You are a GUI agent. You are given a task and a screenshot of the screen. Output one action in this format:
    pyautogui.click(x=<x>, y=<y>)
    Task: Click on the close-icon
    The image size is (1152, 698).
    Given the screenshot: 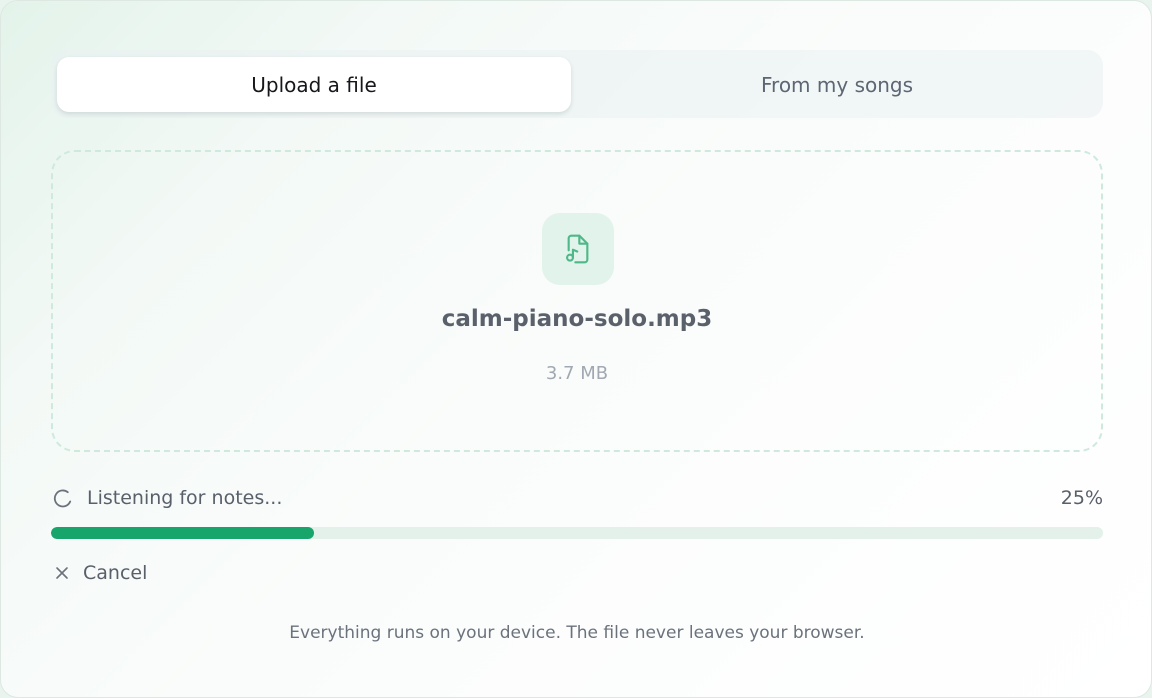 What is the action you would take?
    pyautogui.click(x=62, y=573)
    